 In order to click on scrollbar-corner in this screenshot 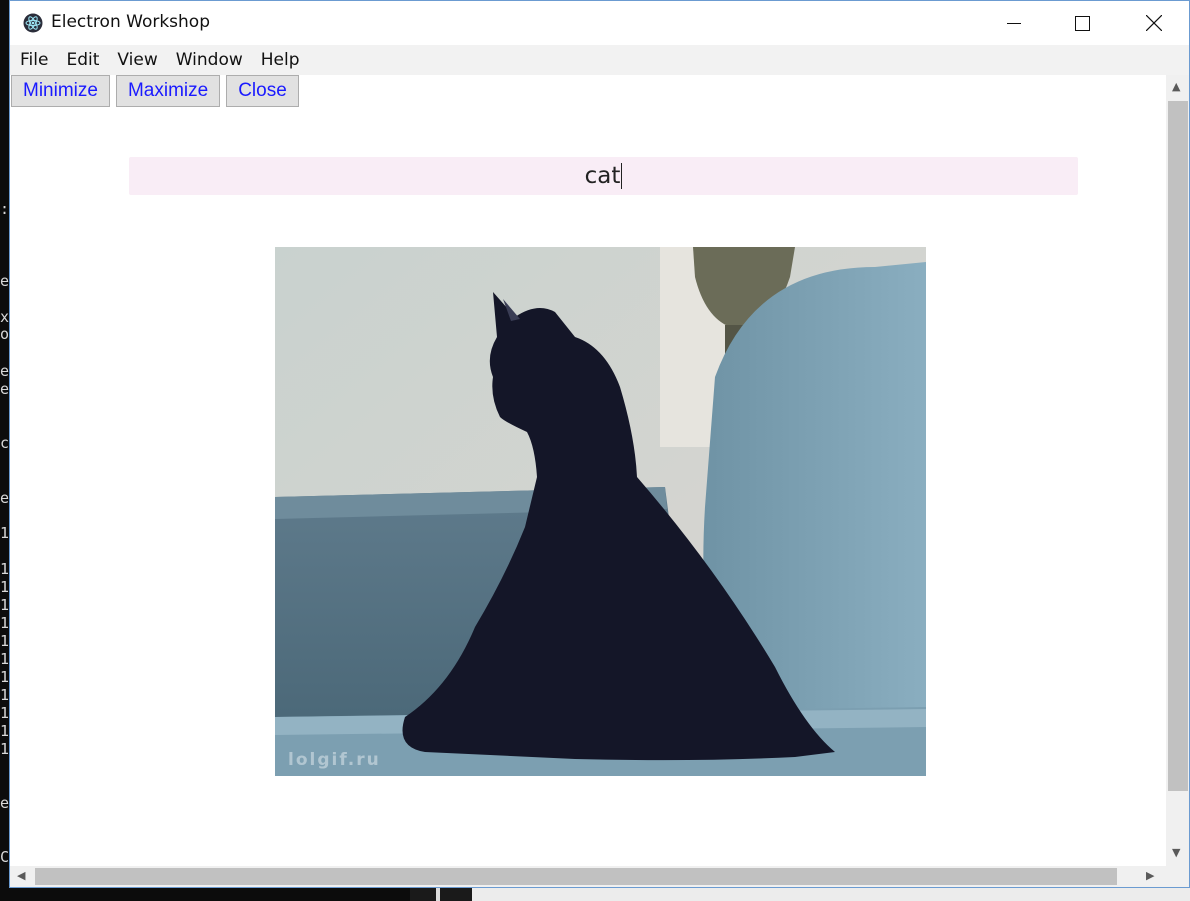, I will do `click(1177, 876)`.